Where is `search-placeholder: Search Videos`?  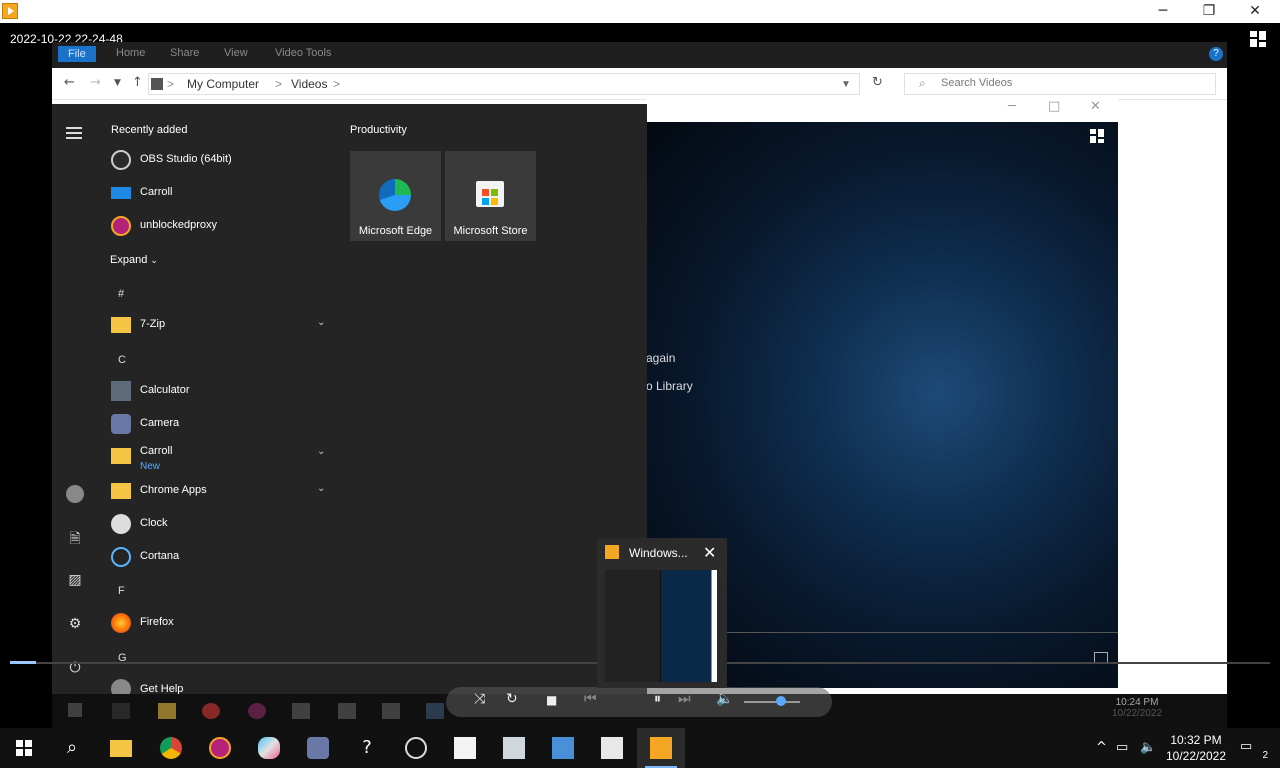 search-placeholder: Search Videos is located at coordinates (977, 83).